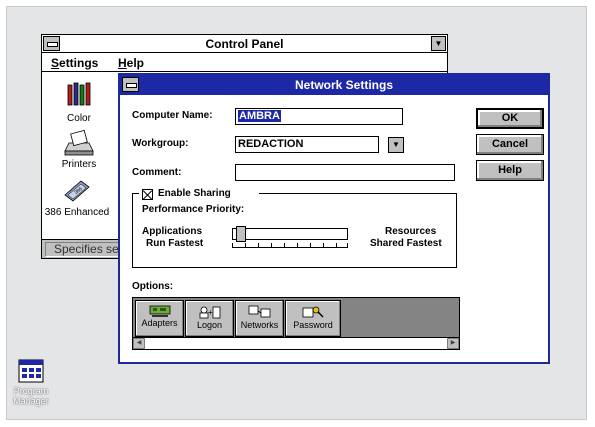  What do you see at coordinates (74, 63) in the screenshot?
I see `menu-settings: Settings` at bounding box center [74, 63].